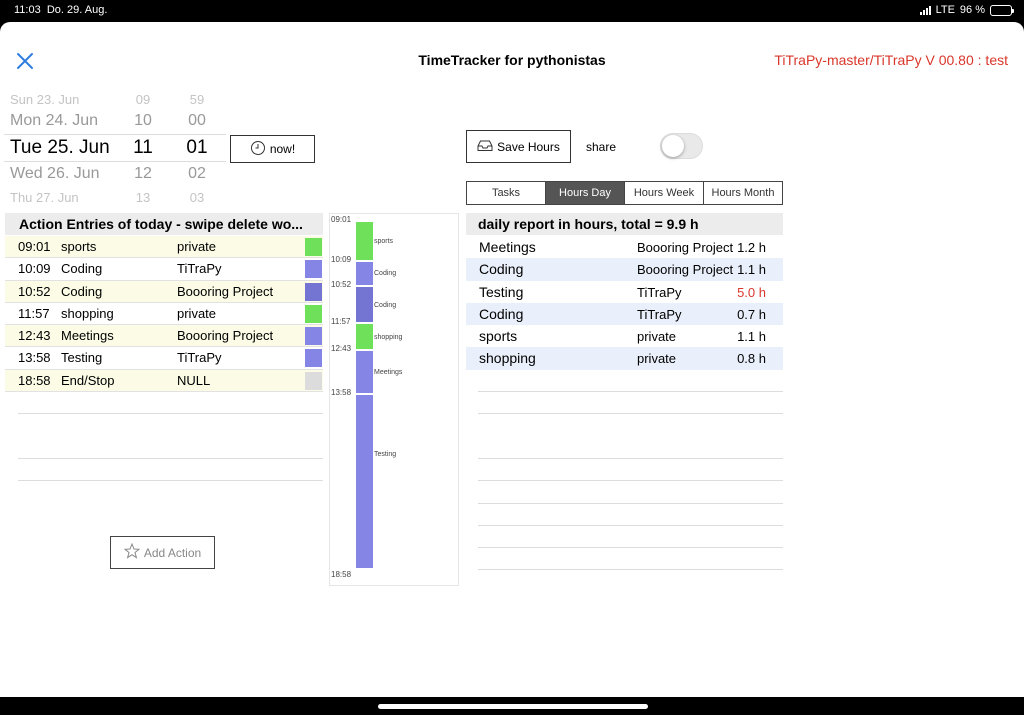  Describe the element at coordinates (132, 552) in the screenshot. I see `star-icon` at that location.